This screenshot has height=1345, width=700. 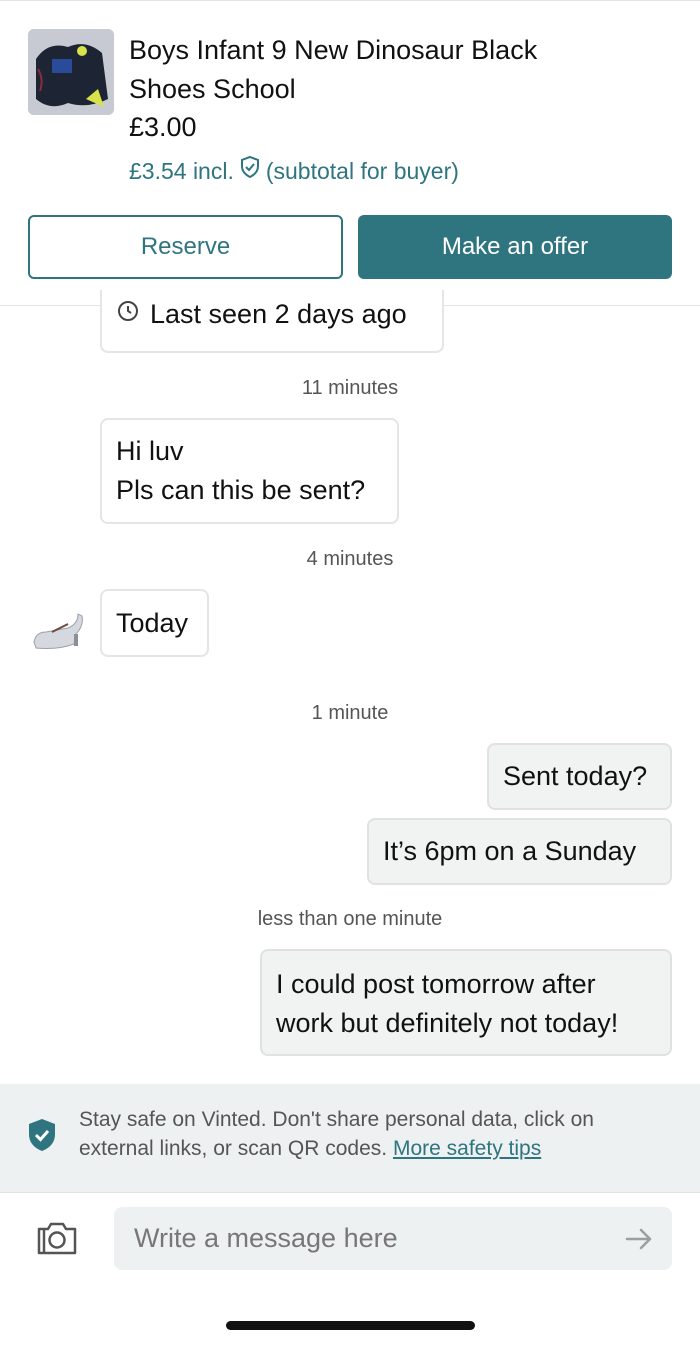 I want to click on message-line: Today, so click(x=152, y=623).